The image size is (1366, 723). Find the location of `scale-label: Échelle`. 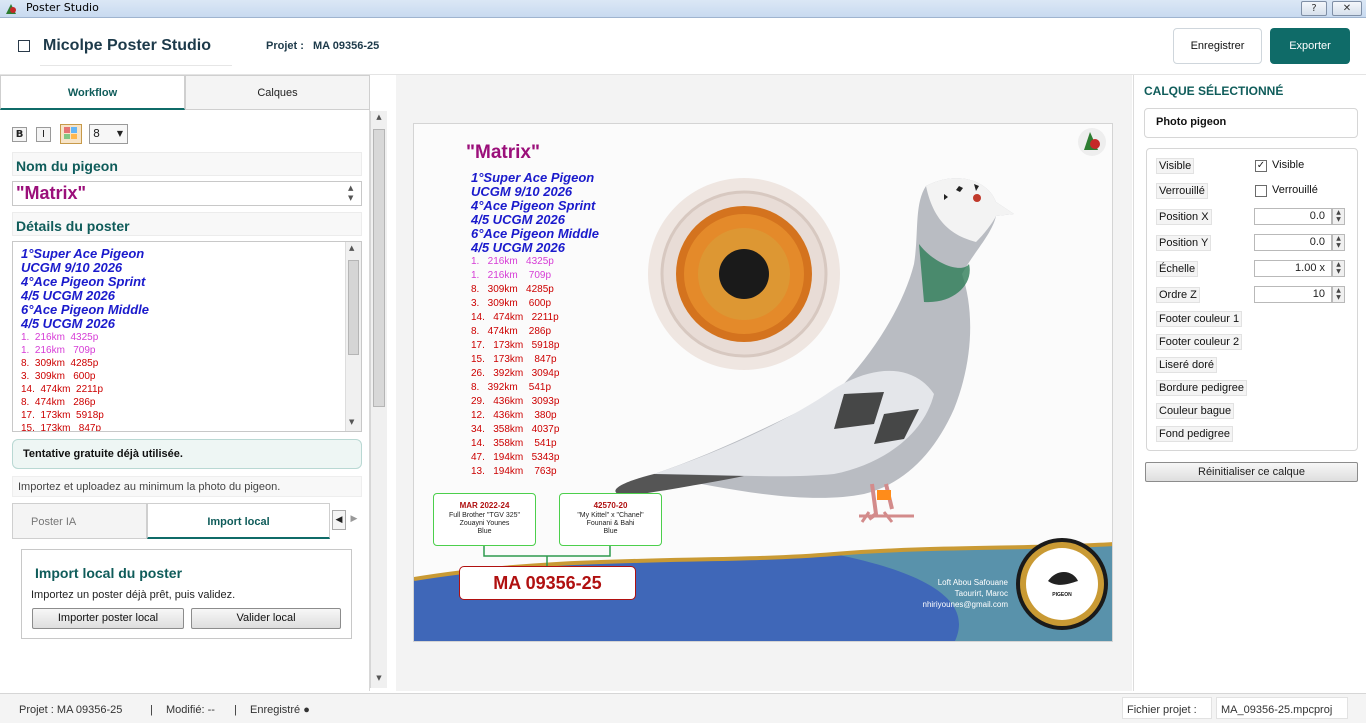

scale-label: Échelle is located at coordinates (1177, 269).